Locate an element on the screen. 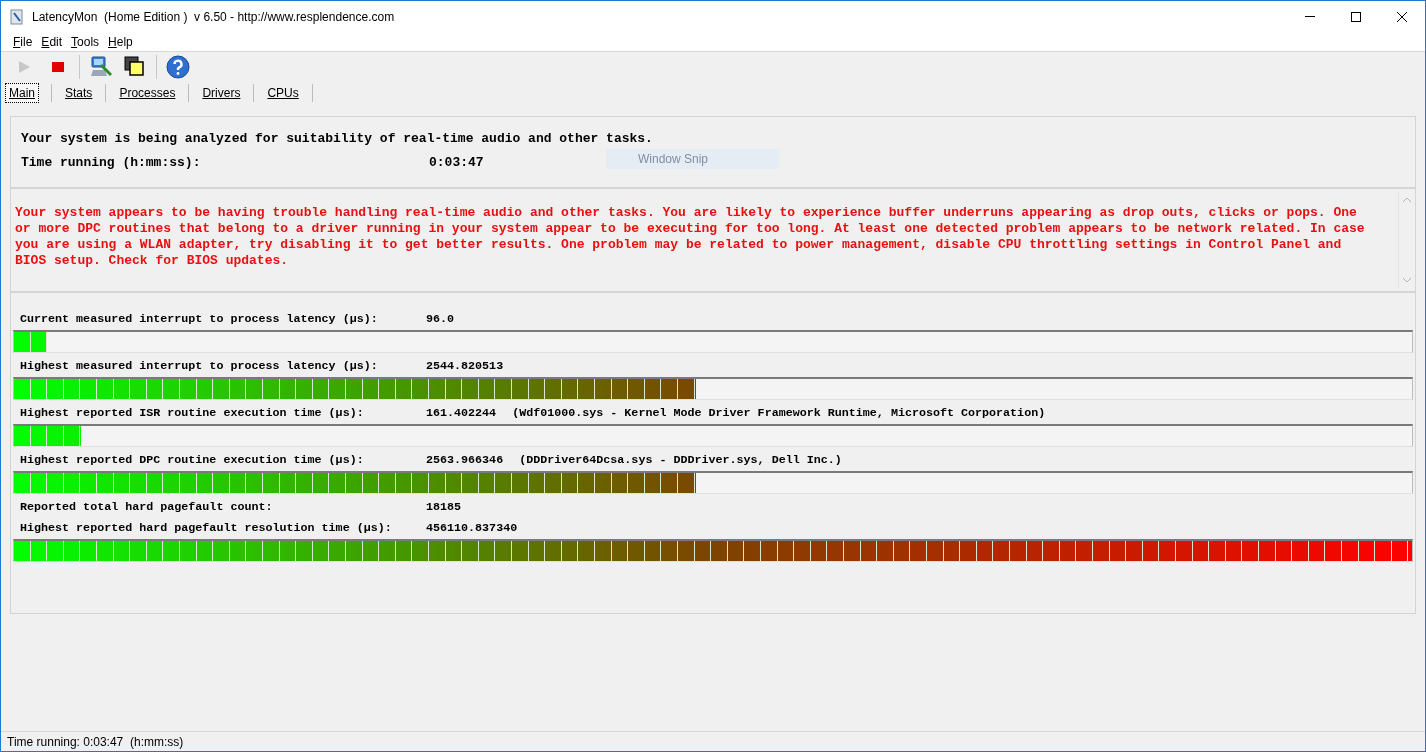 Image resolution: width=1426 pixels, height=752 pixels. metric-value: 456110.837340 is located at coordinates (472, 528).